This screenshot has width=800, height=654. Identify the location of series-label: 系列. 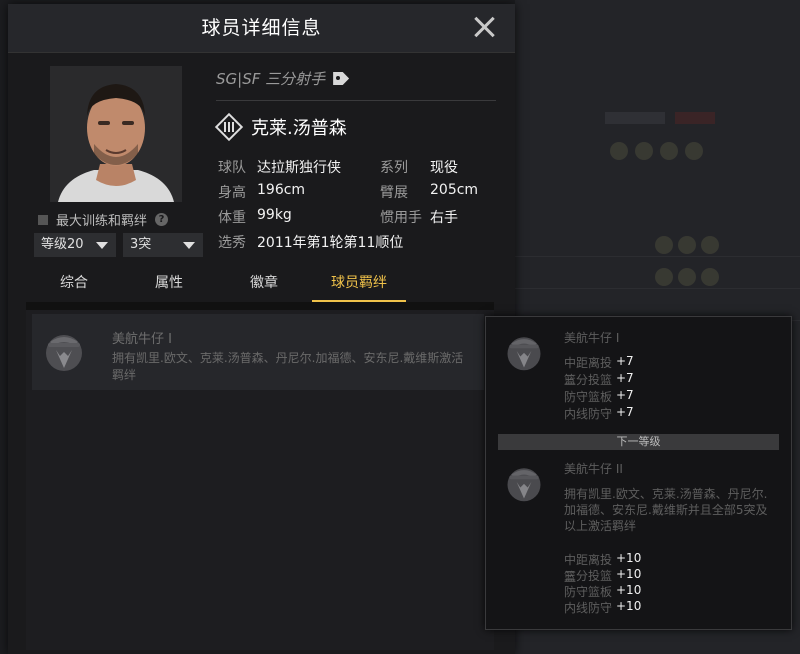
(394, 168).